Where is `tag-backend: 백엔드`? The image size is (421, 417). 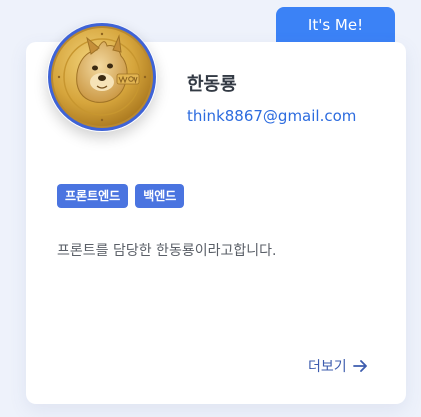 tag-backend: 백엔드 is located at coordinates (160, 196).